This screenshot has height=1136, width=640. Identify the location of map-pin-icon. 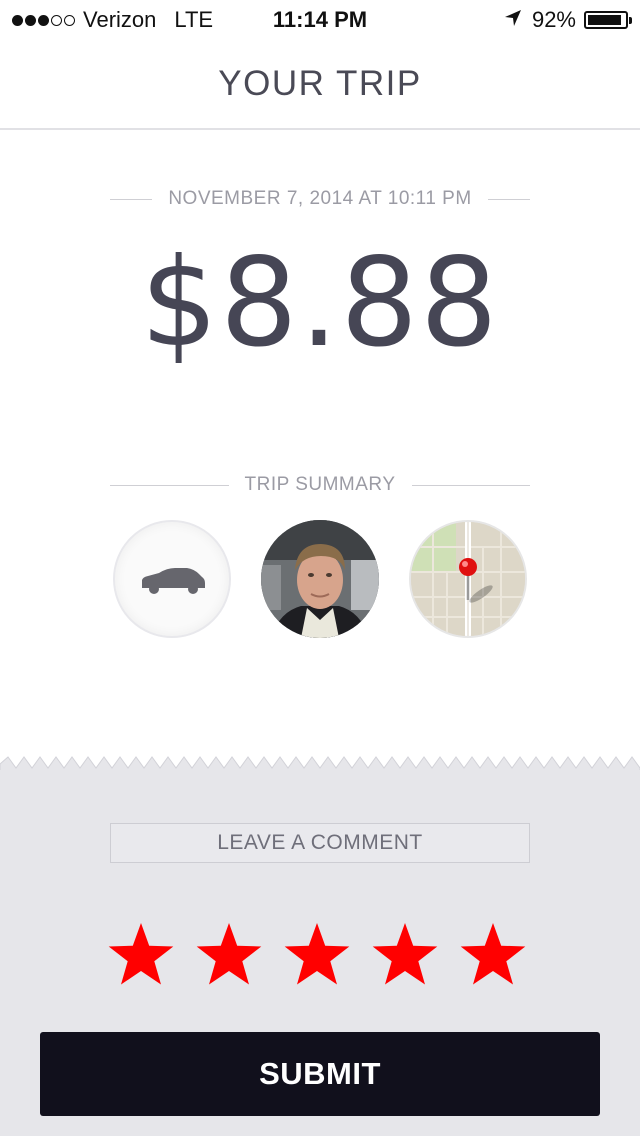
(468, 579).